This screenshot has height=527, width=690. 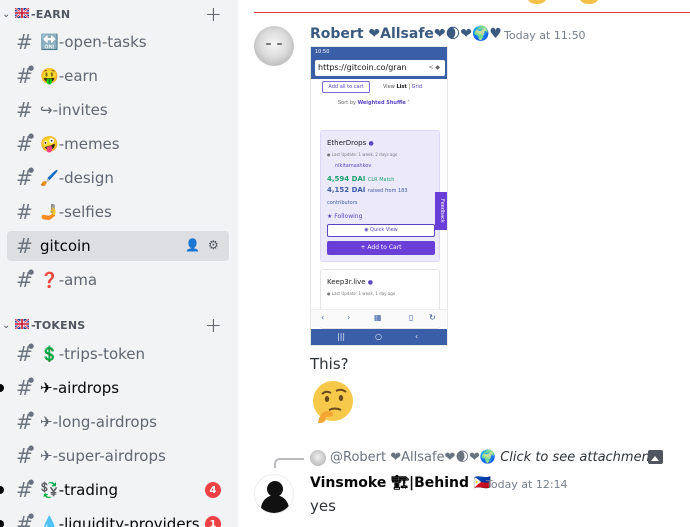 I want to click on category-tokens: ⌄ -TOKENS +, so click(x=119, y=325).